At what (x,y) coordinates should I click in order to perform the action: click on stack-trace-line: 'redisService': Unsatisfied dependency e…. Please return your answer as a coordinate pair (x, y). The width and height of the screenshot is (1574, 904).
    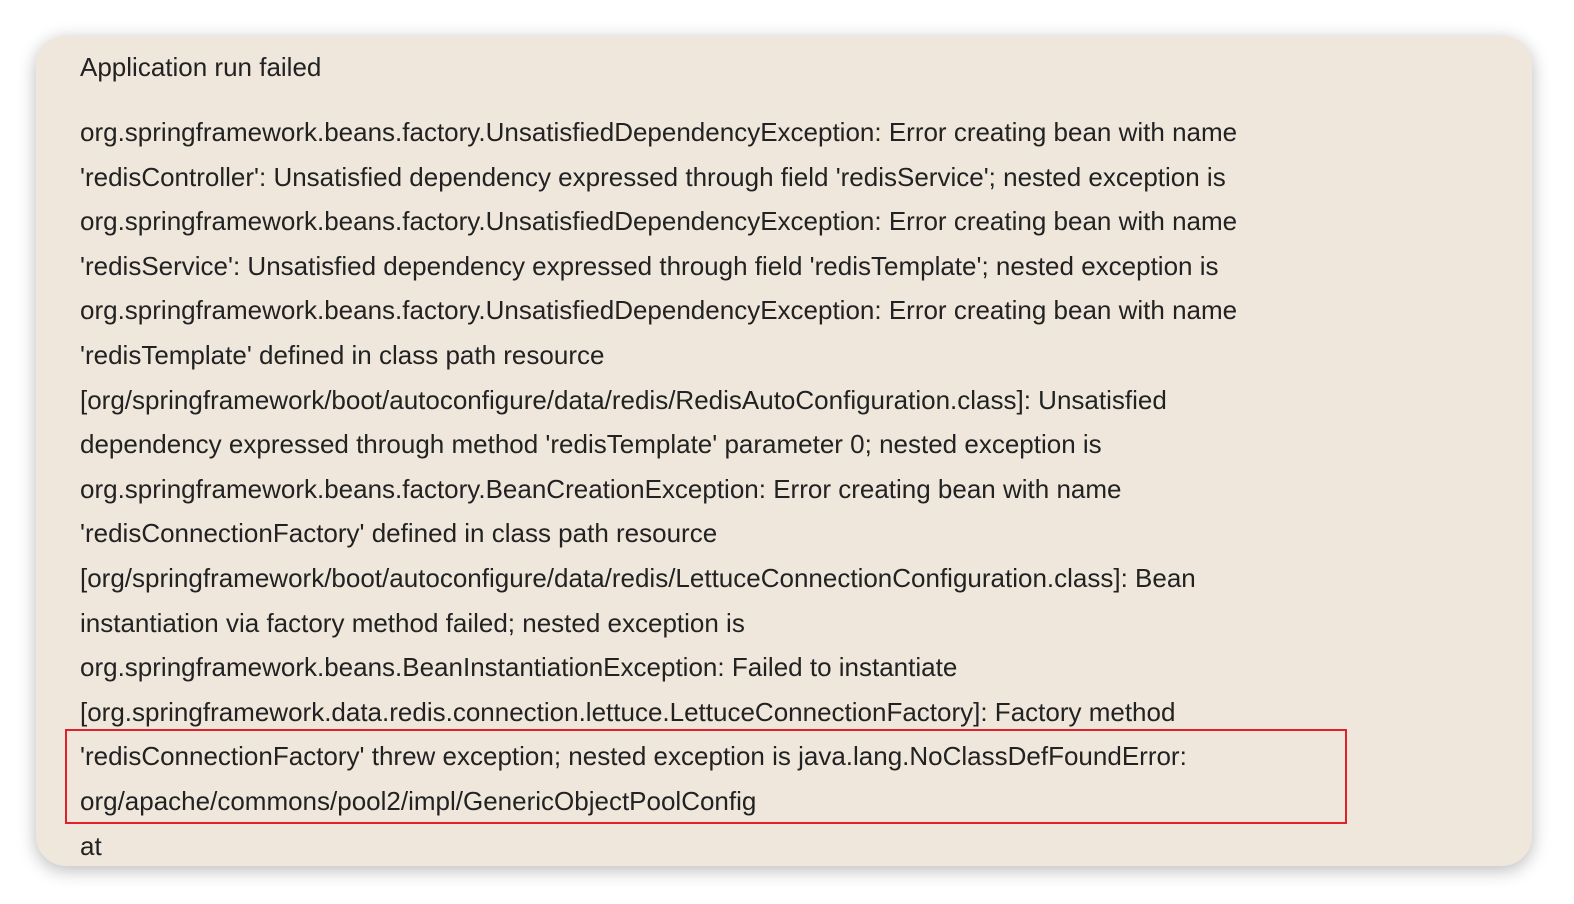
    Looking at the image, I should click on (649, 265).